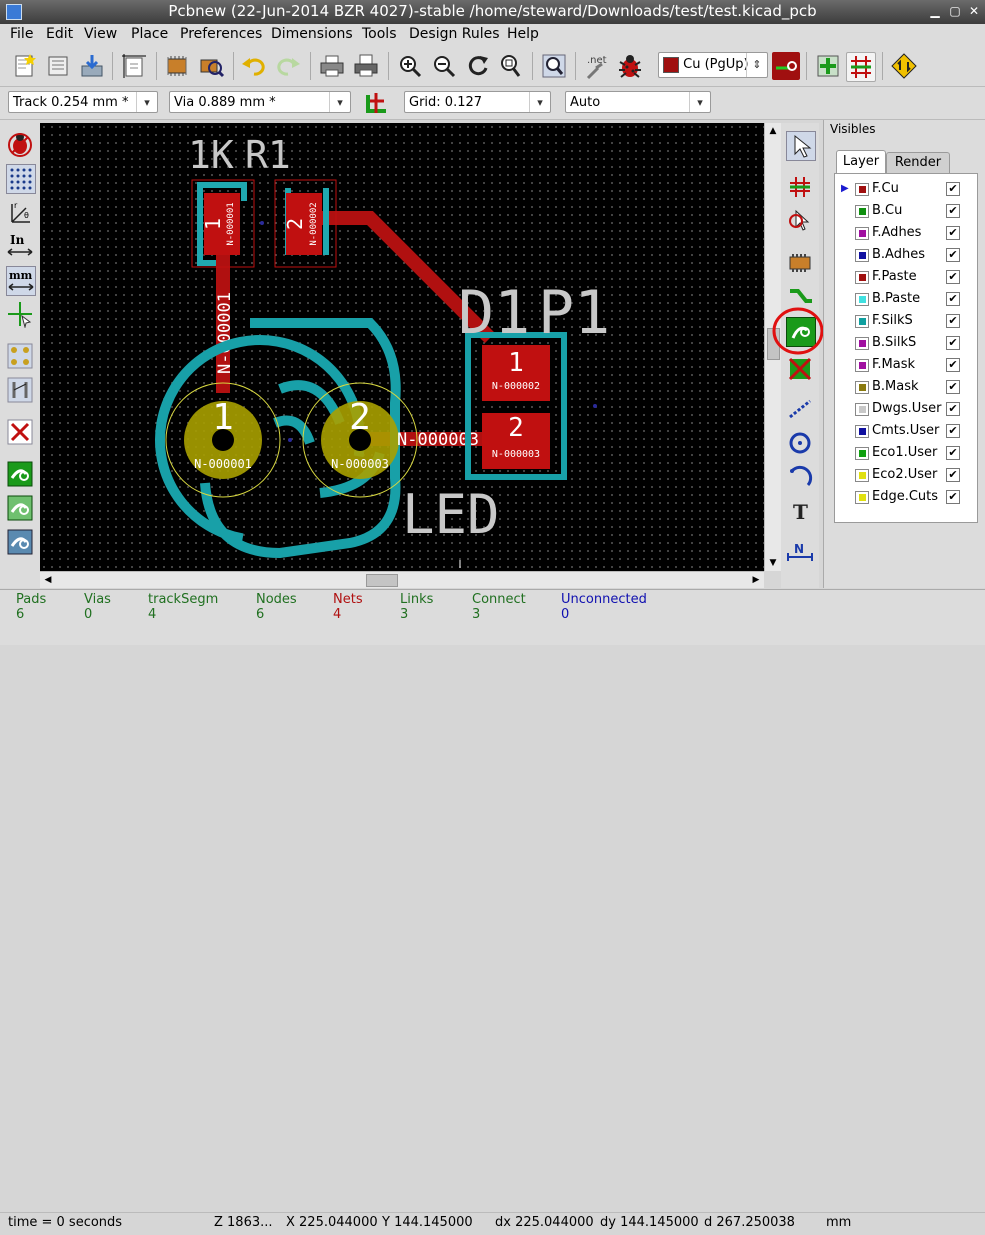 The image size is (985, 1235). Describe the element at coordinates (800, 187) in the screenshot. I see `highlight-net-icon` at that location.